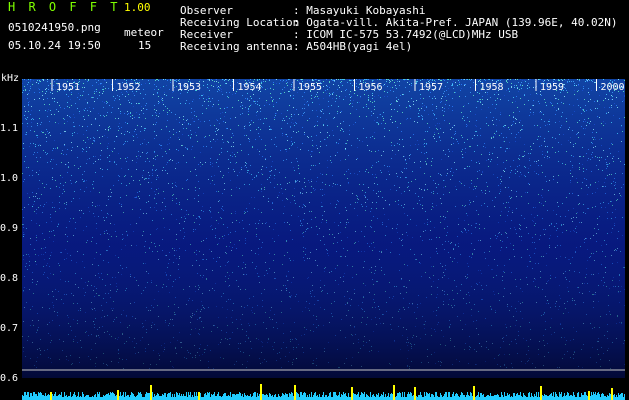  Describe the element at coordinates (9, 378) in the screenshot. I see `y-tick-label: 0.6` at that location.